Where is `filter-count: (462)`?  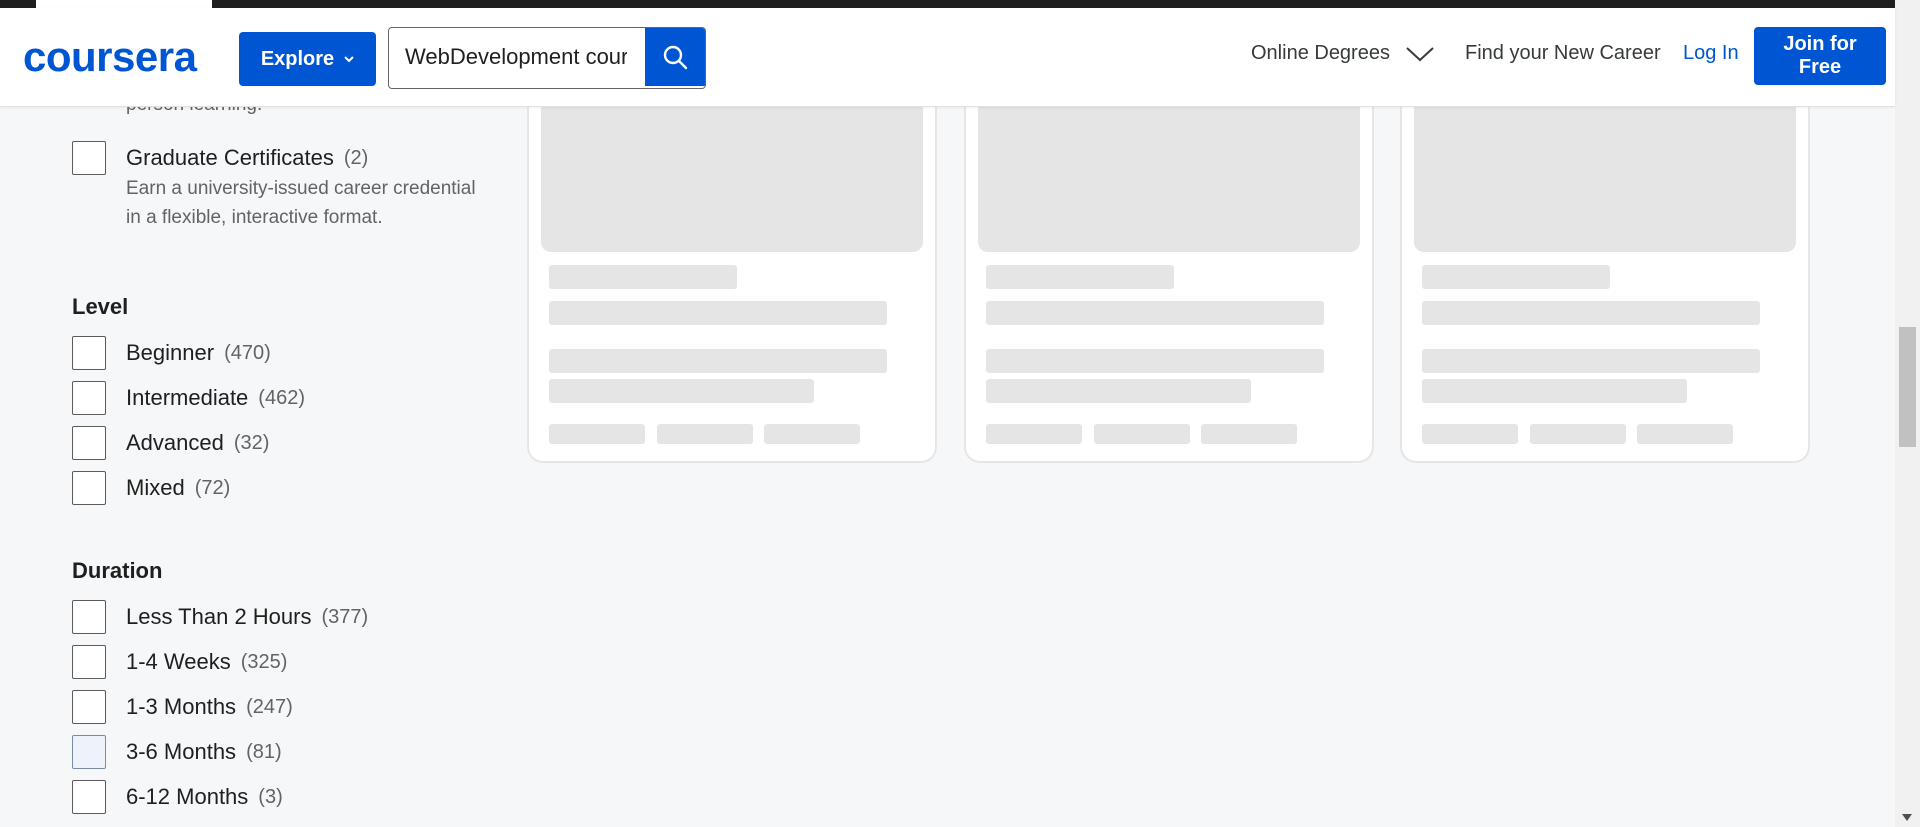
filter-count: (462) is located at coordinates (281, 397).